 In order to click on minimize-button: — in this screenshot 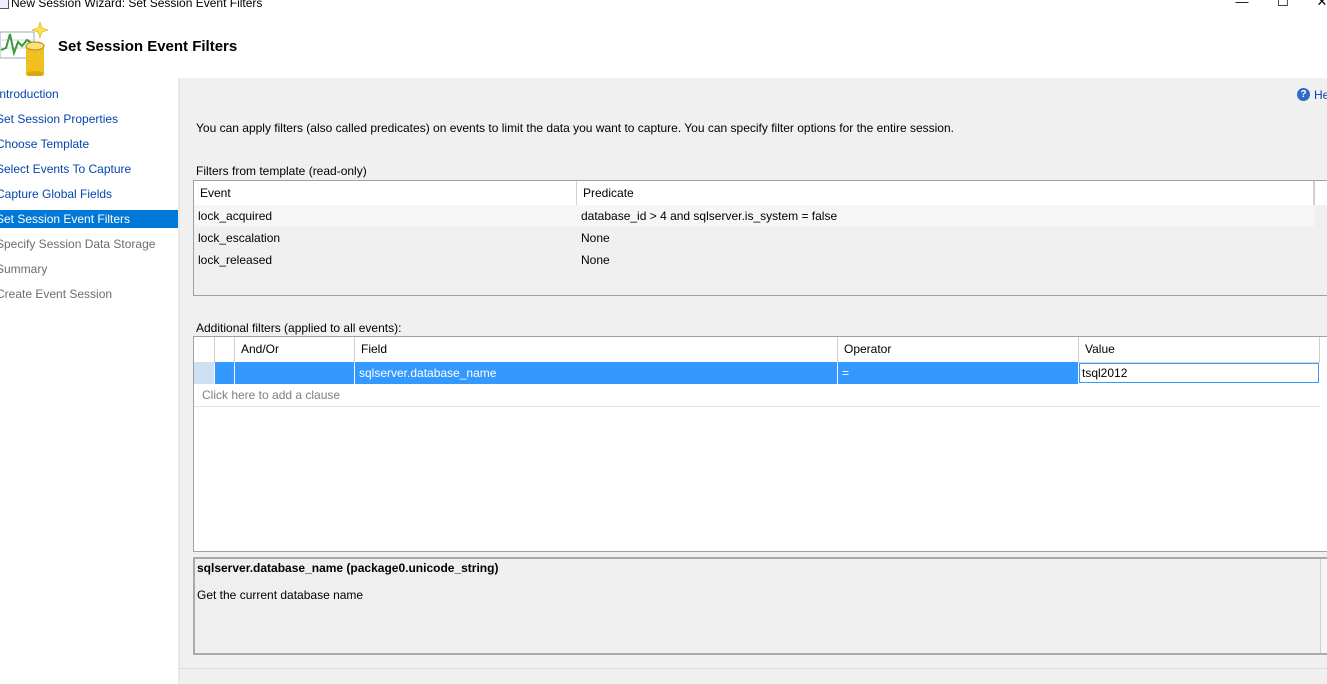, I will do `click(1242, 4)`.